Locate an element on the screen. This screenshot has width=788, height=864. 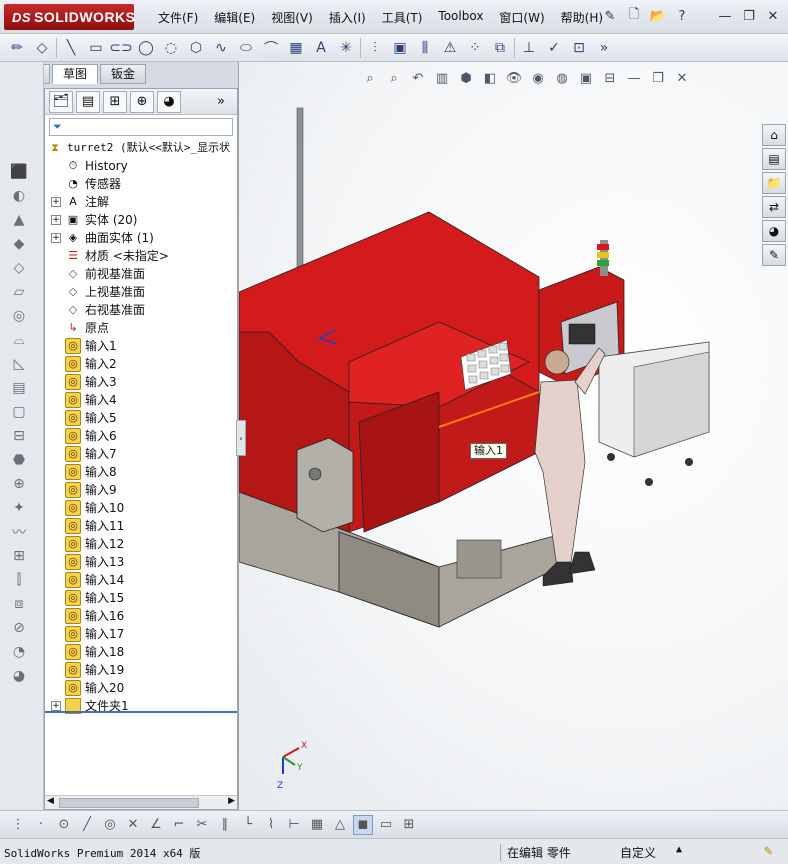
tree-item: + ◈ 曲面实体 (1) is located at coordinates (144, 238).